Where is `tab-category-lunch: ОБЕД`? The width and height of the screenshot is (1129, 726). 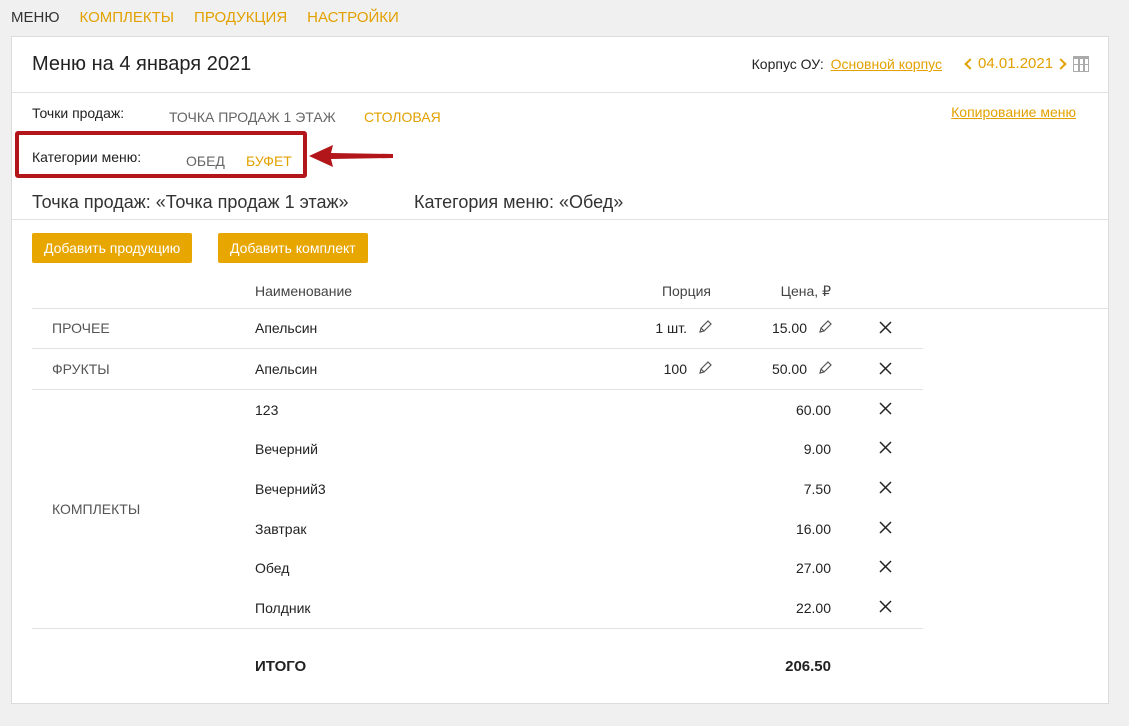 tab-category-lunch: ОБЕД is located at coordinates (205, 161).